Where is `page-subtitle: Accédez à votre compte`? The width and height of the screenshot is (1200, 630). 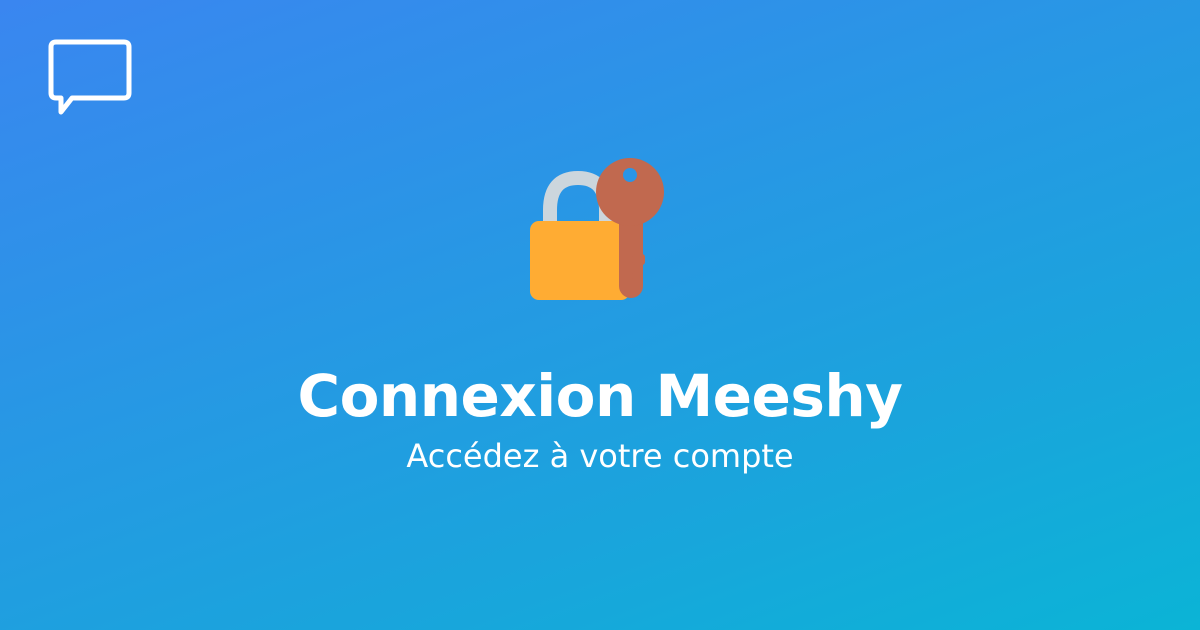 page-subtitle: Accédez à votre compte is located at coordinates (600, 456).